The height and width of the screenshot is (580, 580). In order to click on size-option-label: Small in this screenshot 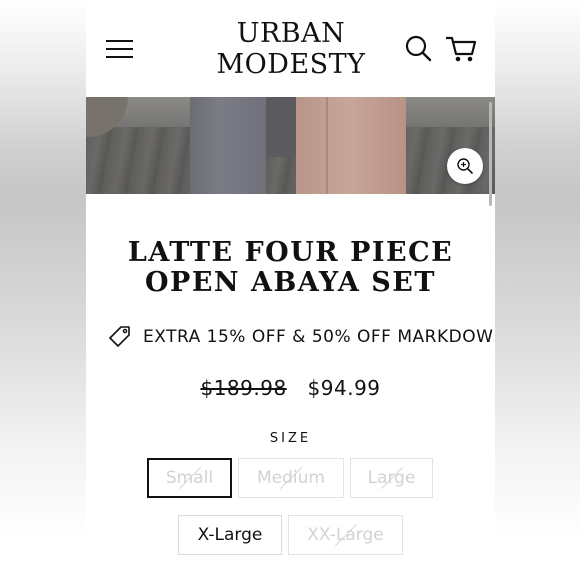, I will do `click(189, 478)`.